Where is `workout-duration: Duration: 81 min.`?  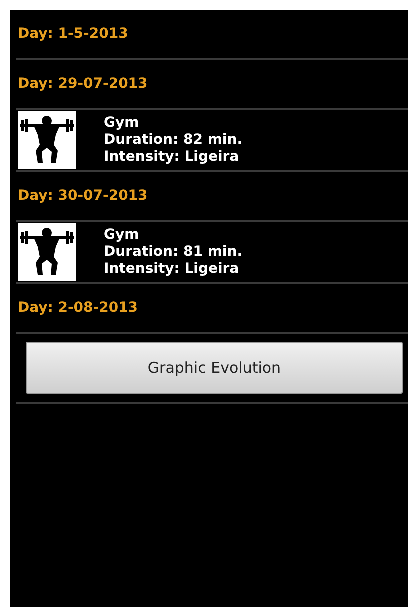
workout-duration: Duration: 81 min. is located at coordinates (173, 252).